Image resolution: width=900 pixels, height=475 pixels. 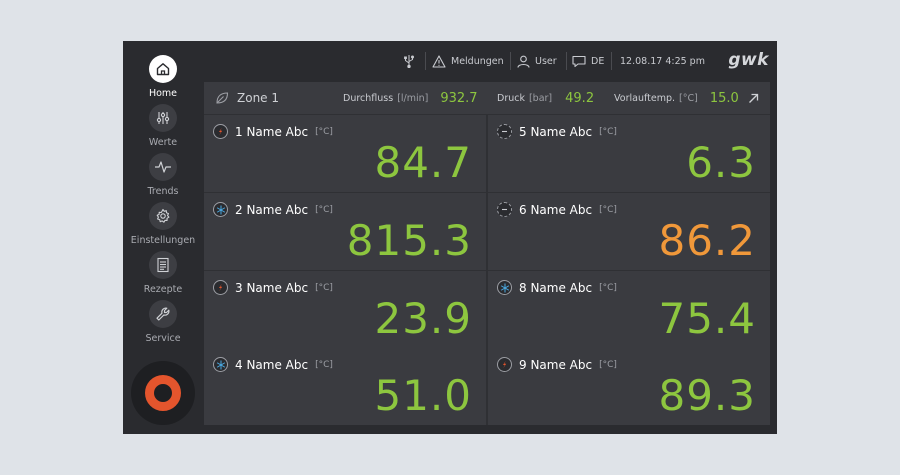 I want to click on sidebar: Home Werte Trends Einstellungen Rezepte, so click(x=163, y=237).